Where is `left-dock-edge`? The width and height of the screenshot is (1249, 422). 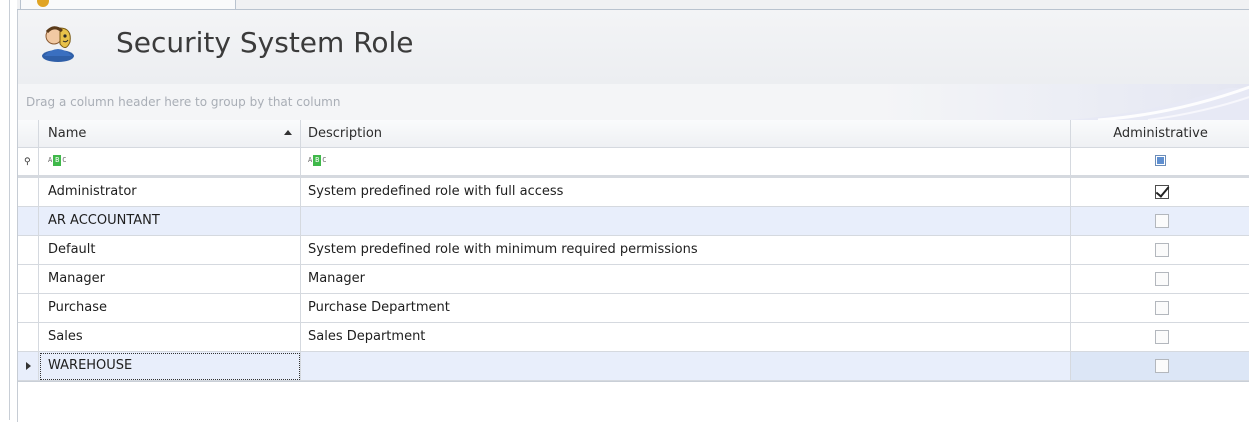
left-dock-edge is located at coordinates (8, 211).